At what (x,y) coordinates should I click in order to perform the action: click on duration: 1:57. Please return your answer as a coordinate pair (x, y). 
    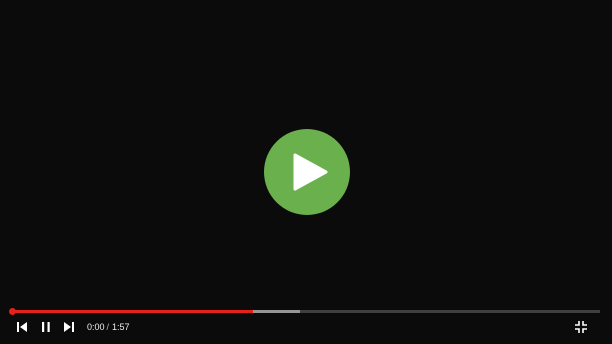
    Looking at the image, I should click on (121, 327).